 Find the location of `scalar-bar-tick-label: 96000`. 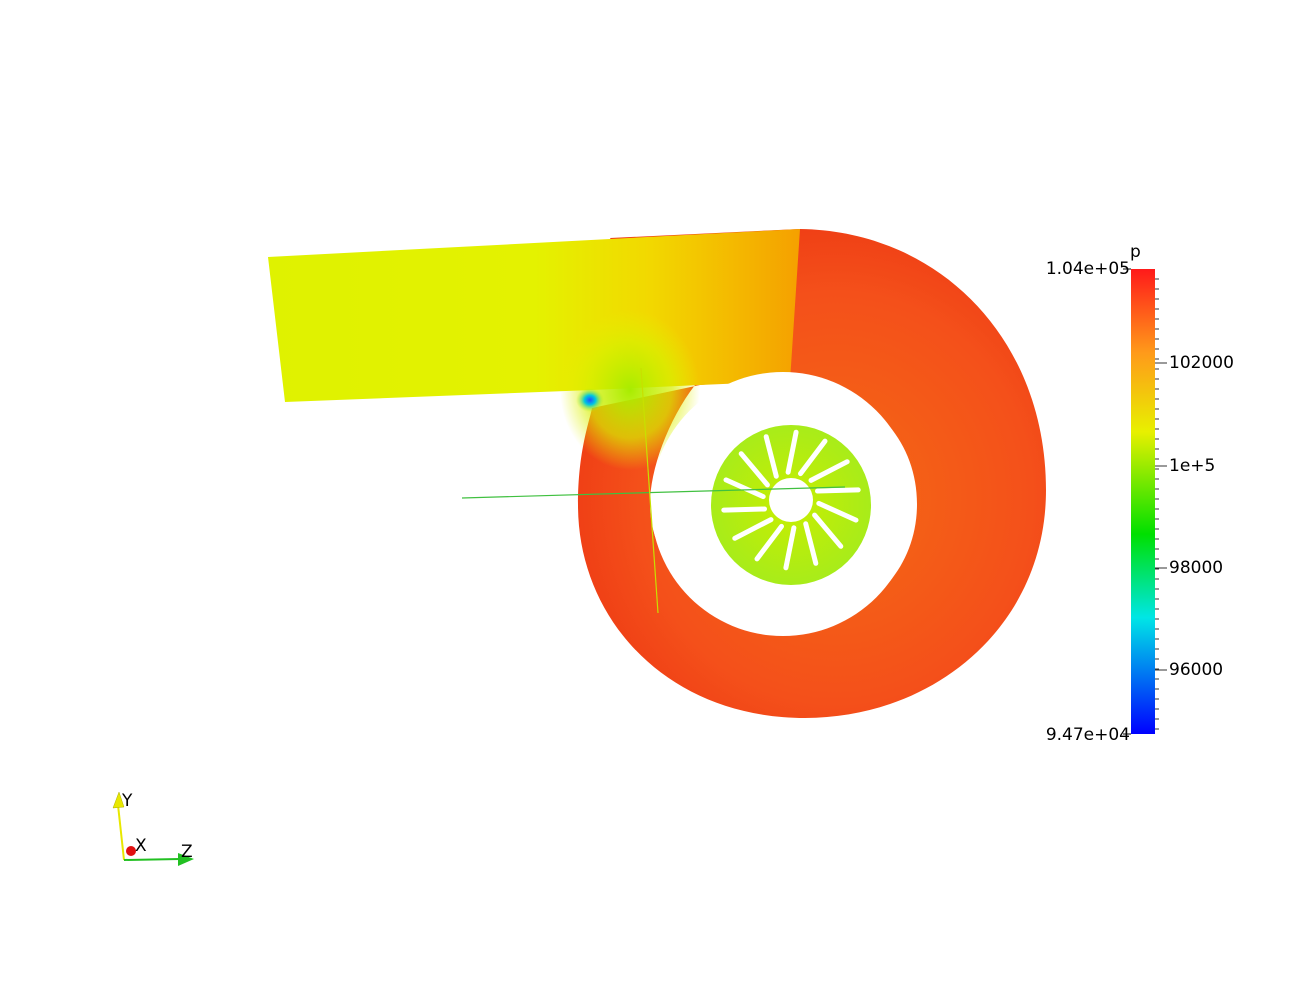

scalar-bar-tick-label: 96000 is located at coordinates (1196, 670).